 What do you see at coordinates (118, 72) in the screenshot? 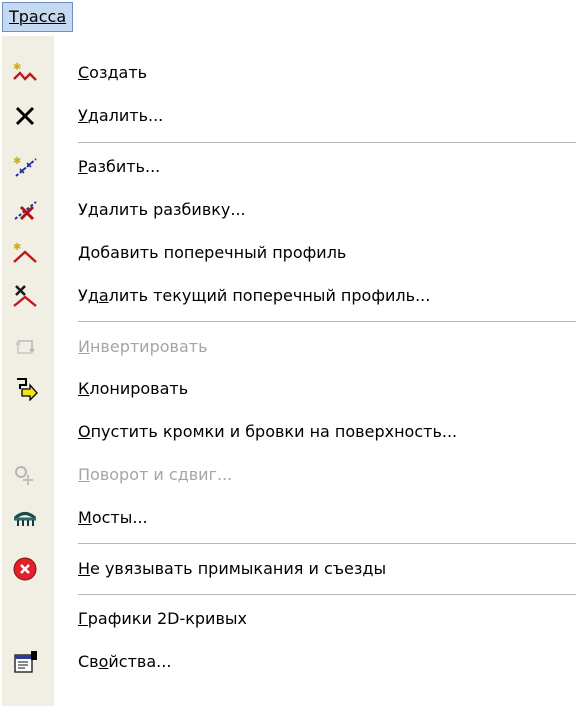
I see `menu-item-label: оздать` at bounding box center [118, 72].